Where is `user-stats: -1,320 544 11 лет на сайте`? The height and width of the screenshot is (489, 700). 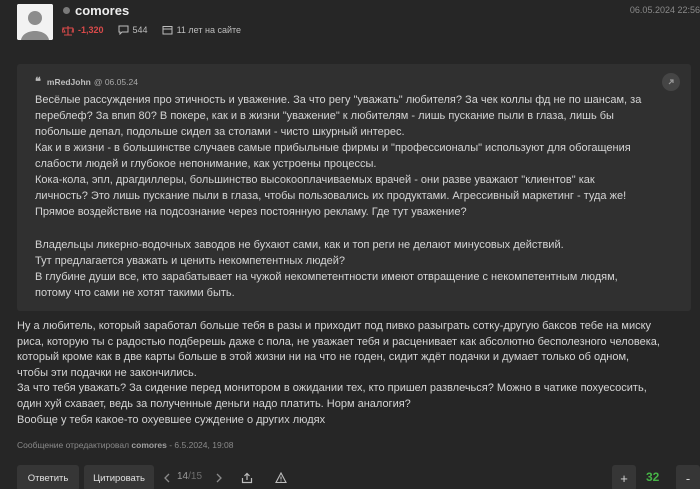 user-stats: -1,320 544 11 лет на сайте is located at coordinates (158, 30).